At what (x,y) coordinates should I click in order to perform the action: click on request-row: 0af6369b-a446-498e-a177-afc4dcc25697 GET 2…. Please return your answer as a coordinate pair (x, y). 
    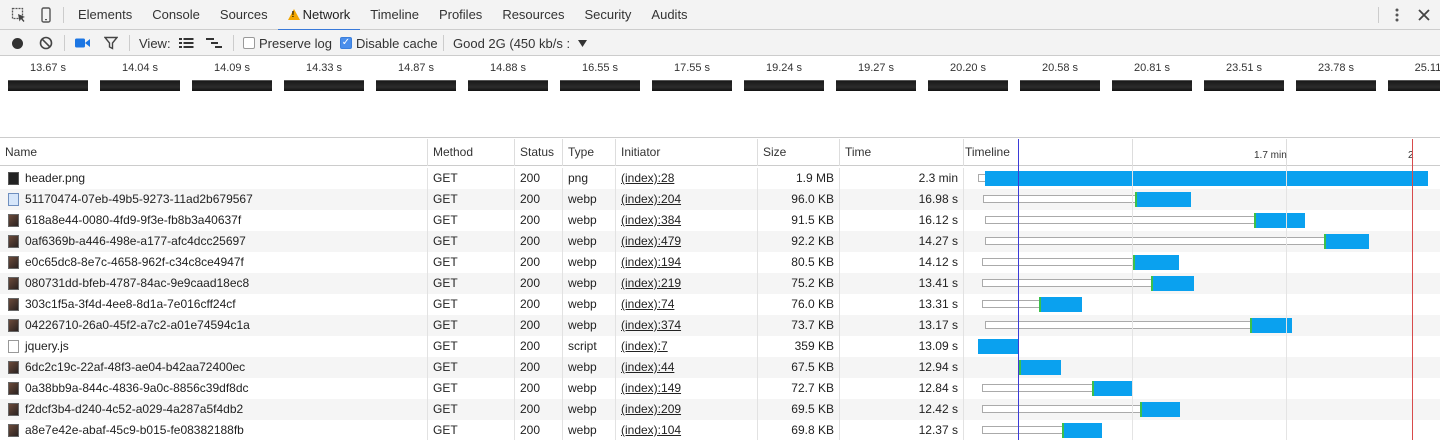
    Looking at the image, I should click on (720, 241).